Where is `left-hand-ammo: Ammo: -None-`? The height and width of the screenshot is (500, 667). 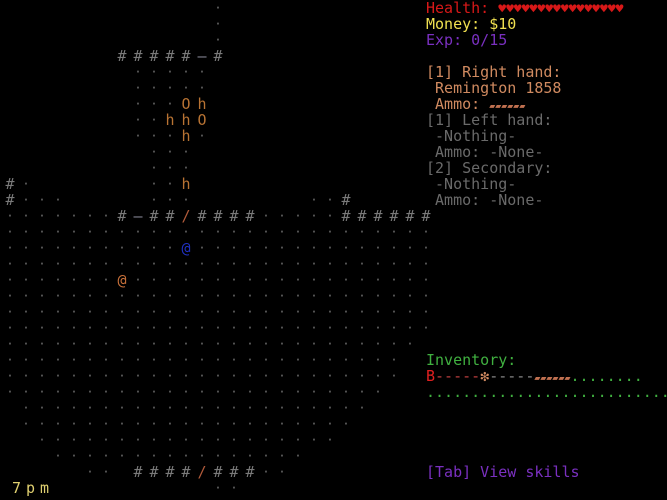
left-hand-ammo: Ammo: -None- is located at coordinates (485, 152).